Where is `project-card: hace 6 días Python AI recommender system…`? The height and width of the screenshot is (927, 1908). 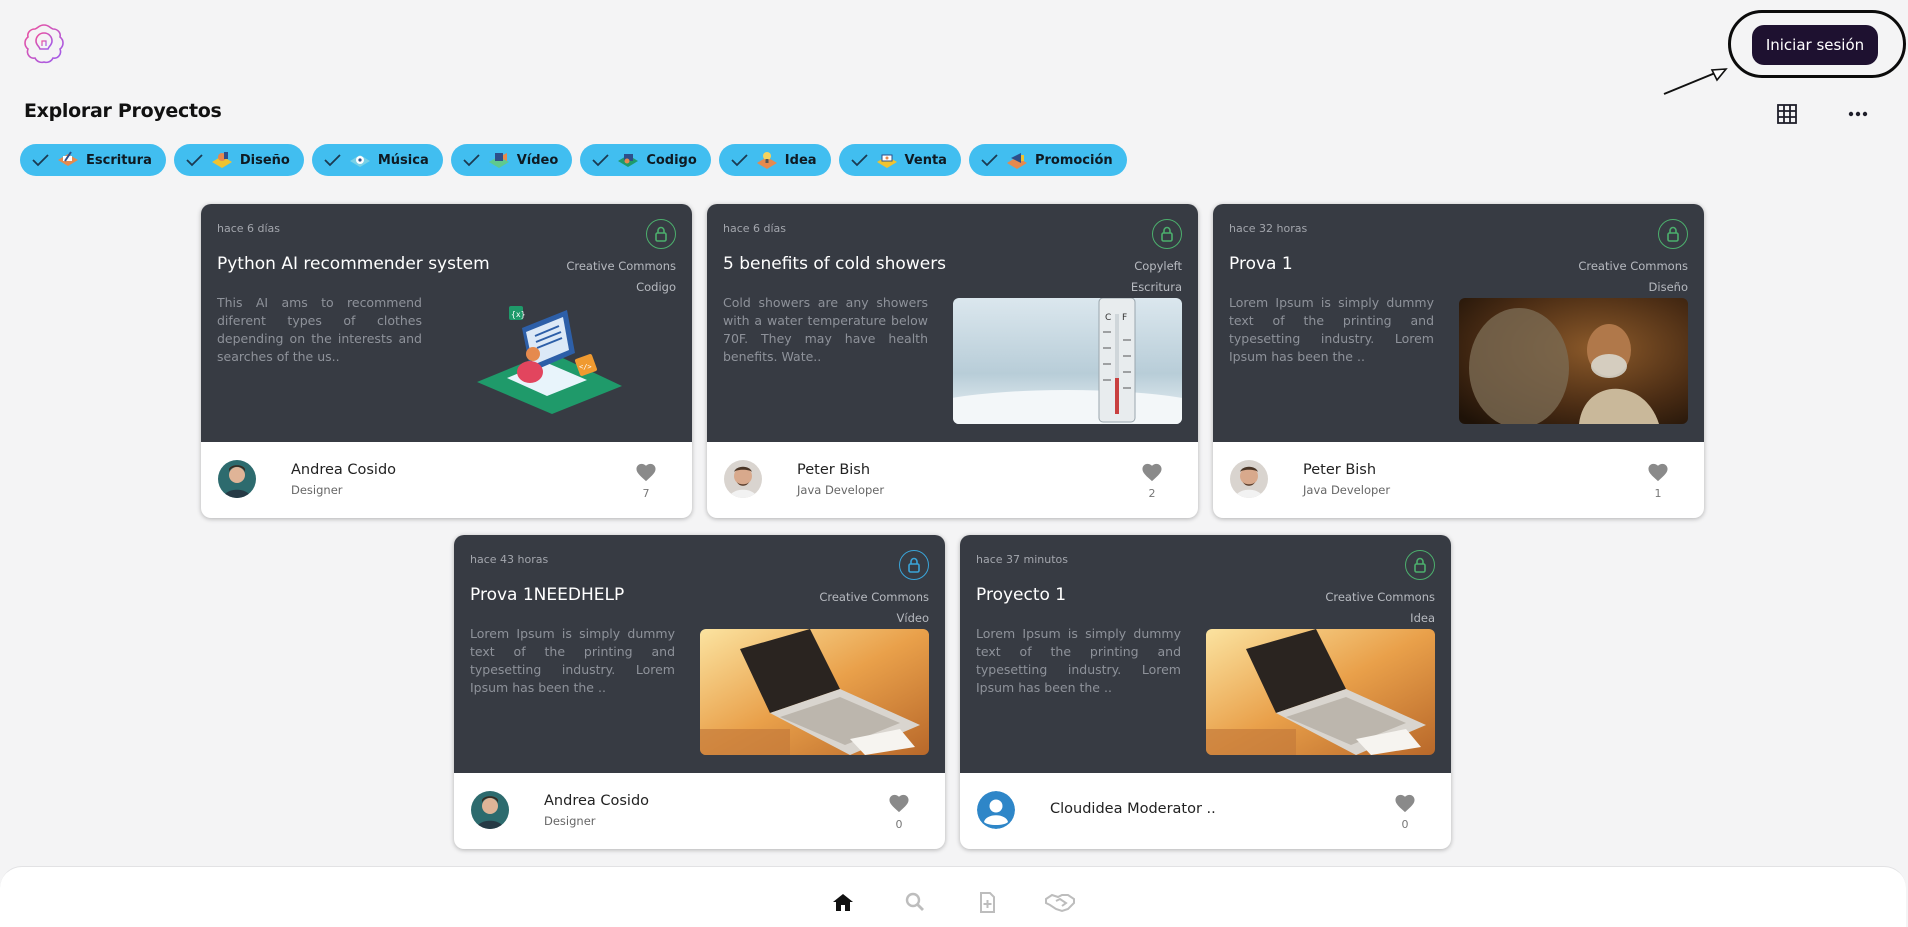
project-card: hace 6 días Python AI recommender system… is located at coordinates (446, 361).